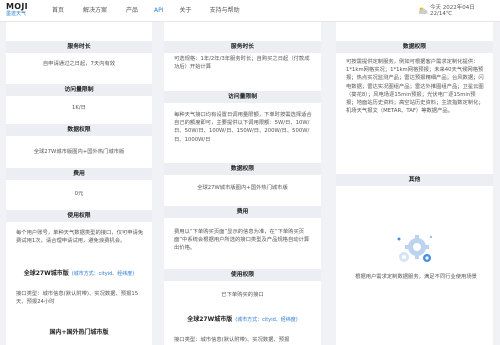  I want to click on gear-accent-icon, so click(427, 258).